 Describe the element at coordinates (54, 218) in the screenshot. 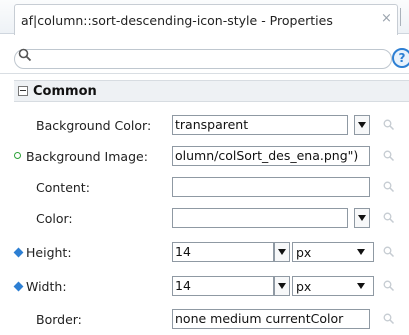

I see `property-label: Color:` at that location.